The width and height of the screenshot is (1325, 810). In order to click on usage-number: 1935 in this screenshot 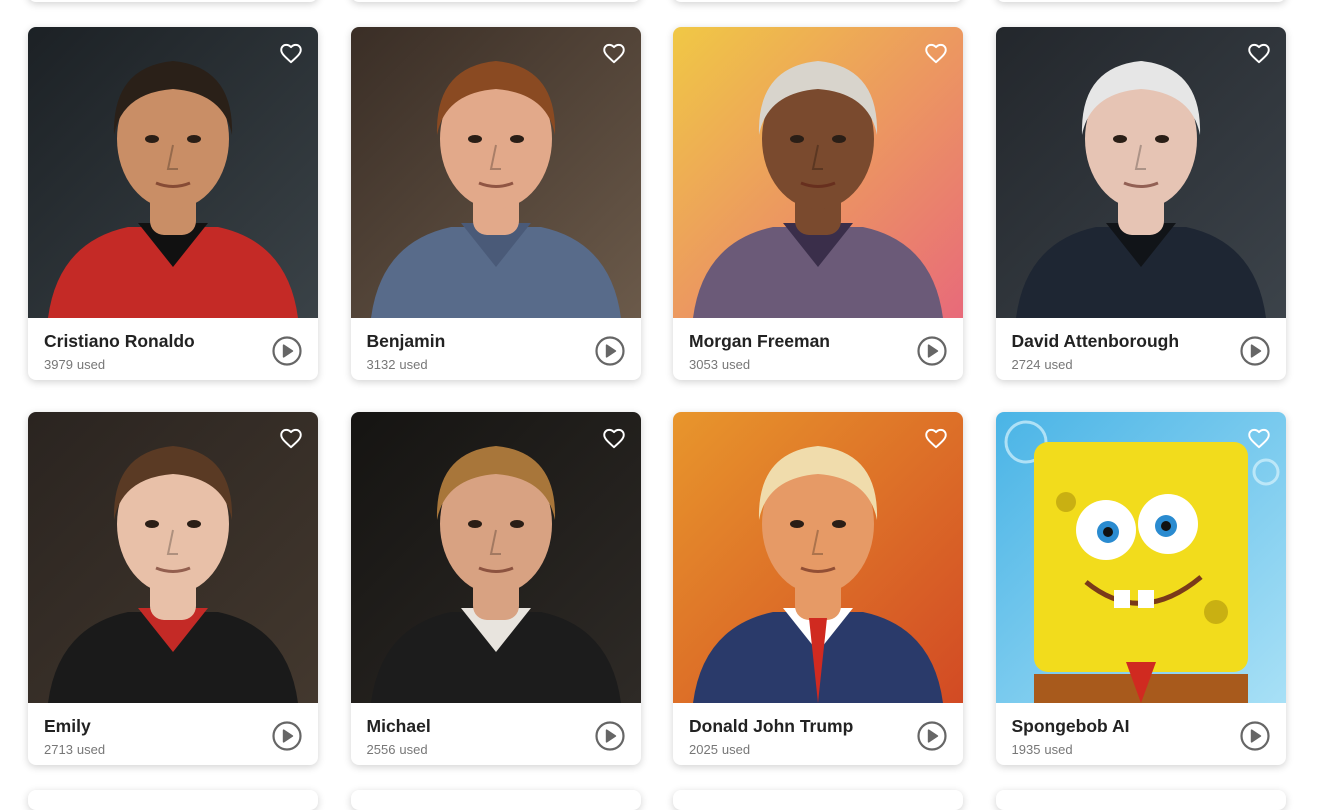, I will do `click(1026, 749)`.